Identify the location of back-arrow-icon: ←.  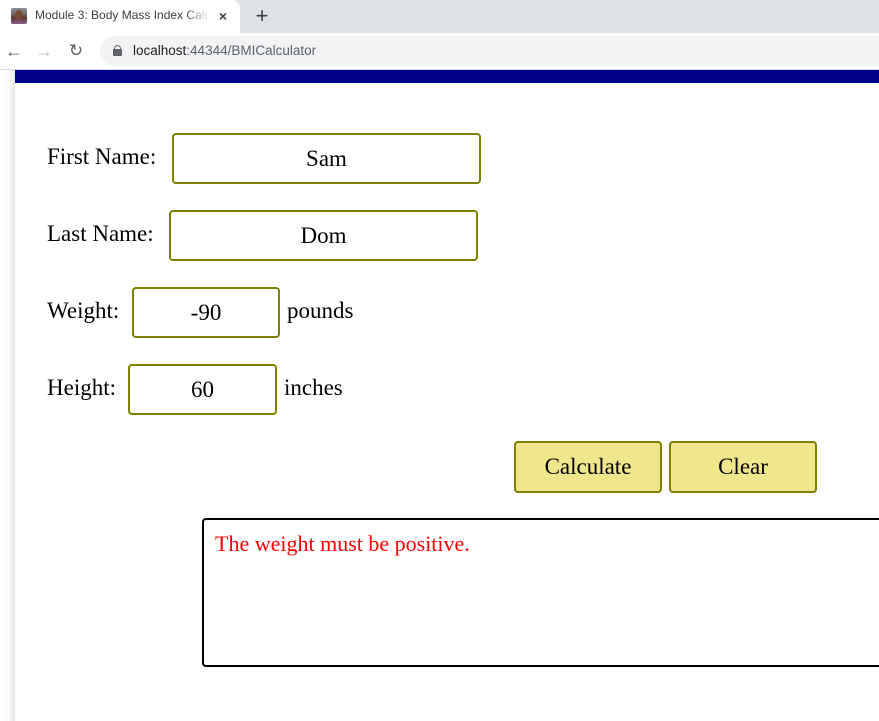
(14, 51).